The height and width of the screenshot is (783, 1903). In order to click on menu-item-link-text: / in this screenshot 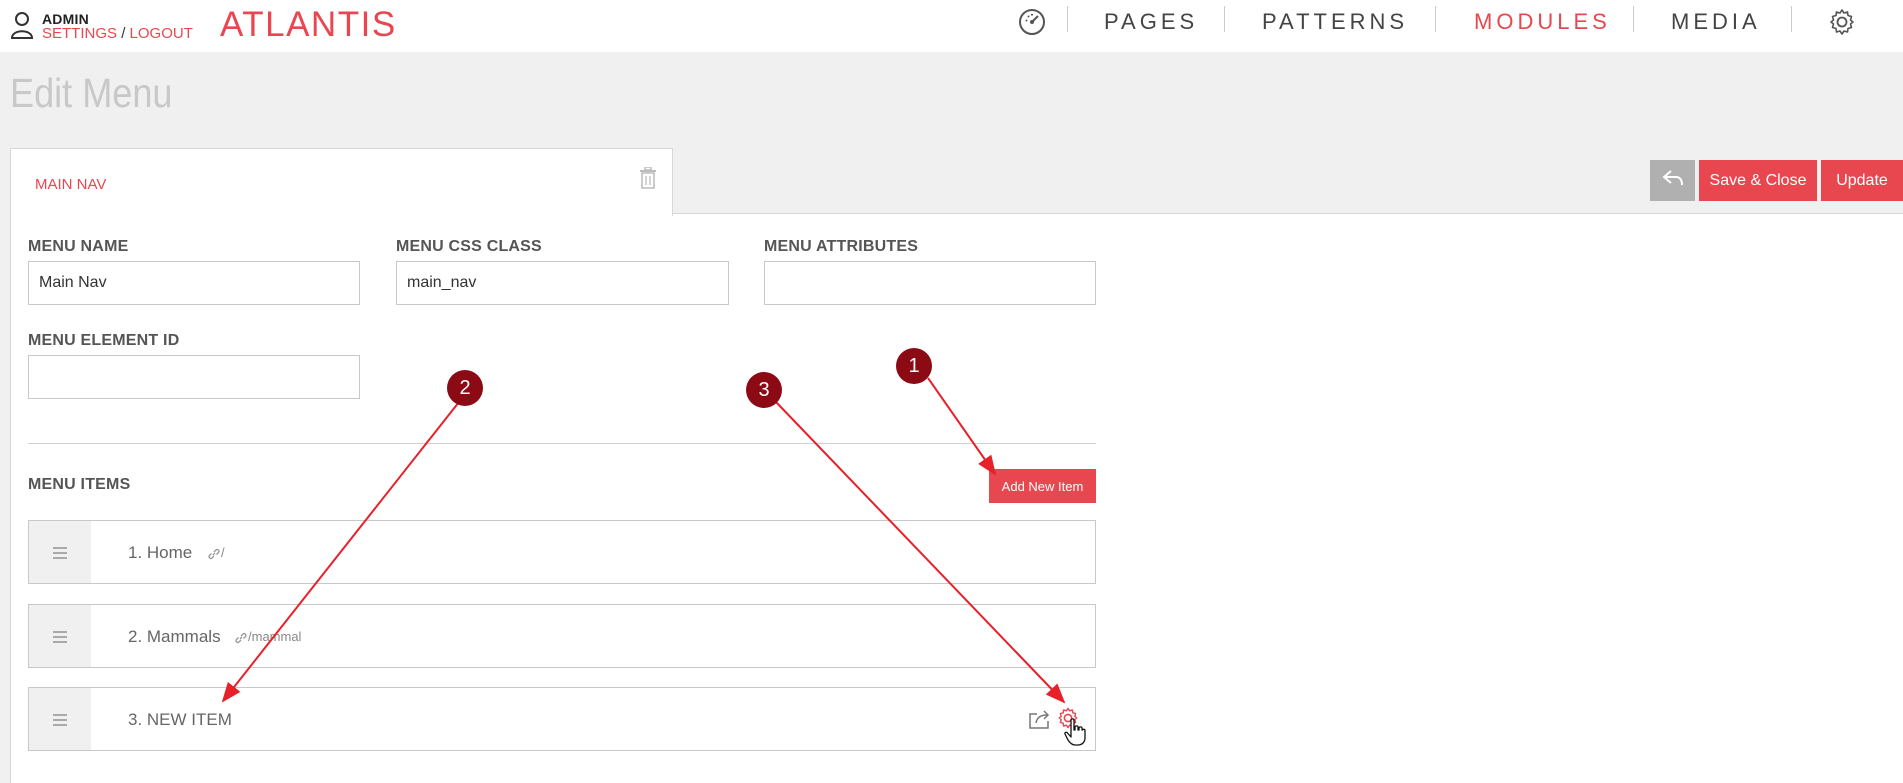, I will do `click(223, 552)`.